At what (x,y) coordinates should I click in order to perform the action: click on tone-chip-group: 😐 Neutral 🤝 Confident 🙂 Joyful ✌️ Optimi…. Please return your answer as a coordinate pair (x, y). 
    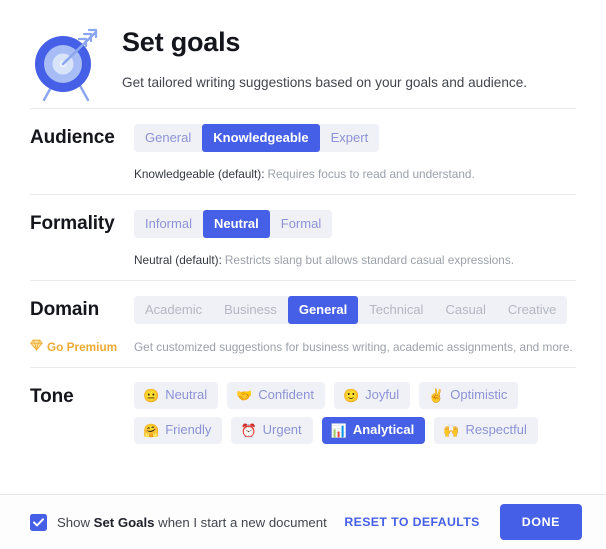
    Looking at the image, I should click on (344, 413).